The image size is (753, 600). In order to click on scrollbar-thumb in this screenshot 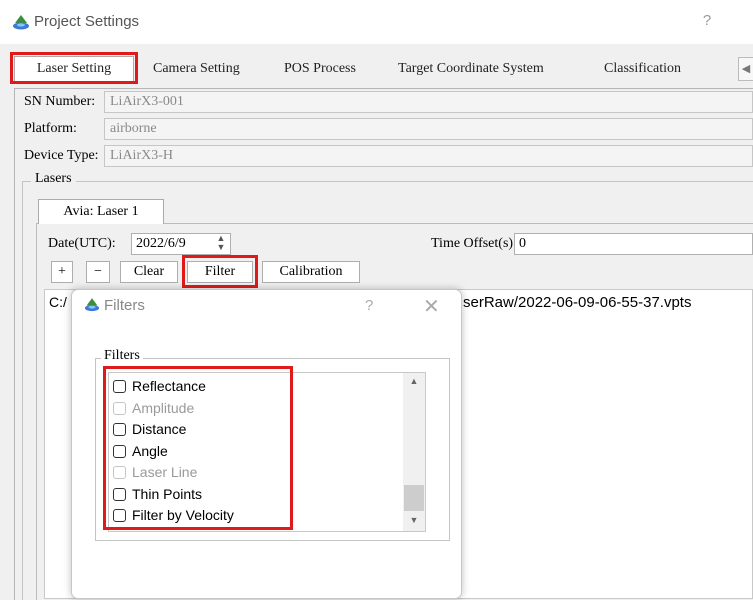, I will do `click(414, 498)`.